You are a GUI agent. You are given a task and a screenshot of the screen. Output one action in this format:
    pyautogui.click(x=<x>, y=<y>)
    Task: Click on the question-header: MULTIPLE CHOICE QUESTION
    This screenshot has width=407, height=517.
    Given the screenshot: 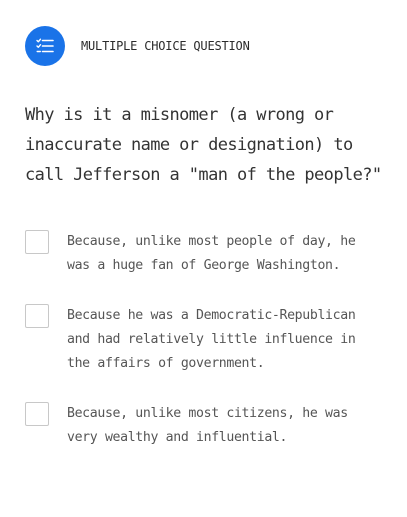 What is the action you would take?
    pyautogui.click(x=137, y=46)
    